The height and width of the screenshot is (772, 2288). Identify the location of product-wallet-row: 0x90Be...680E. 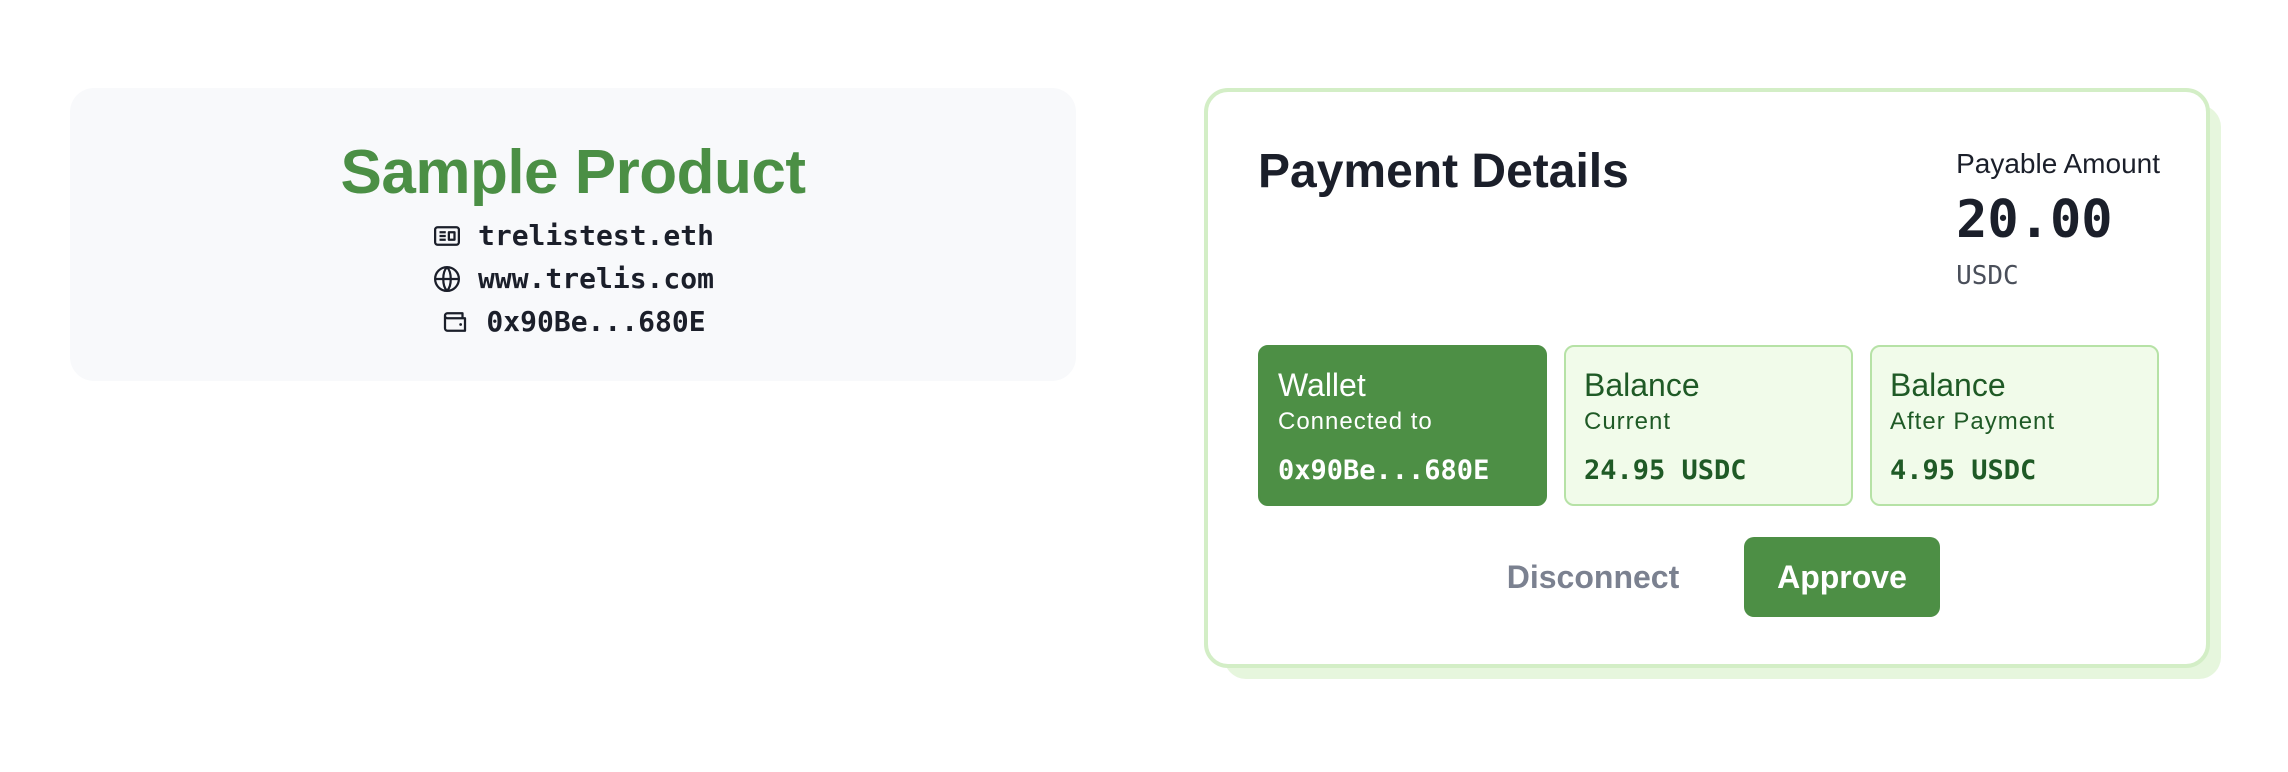
(573, 321).